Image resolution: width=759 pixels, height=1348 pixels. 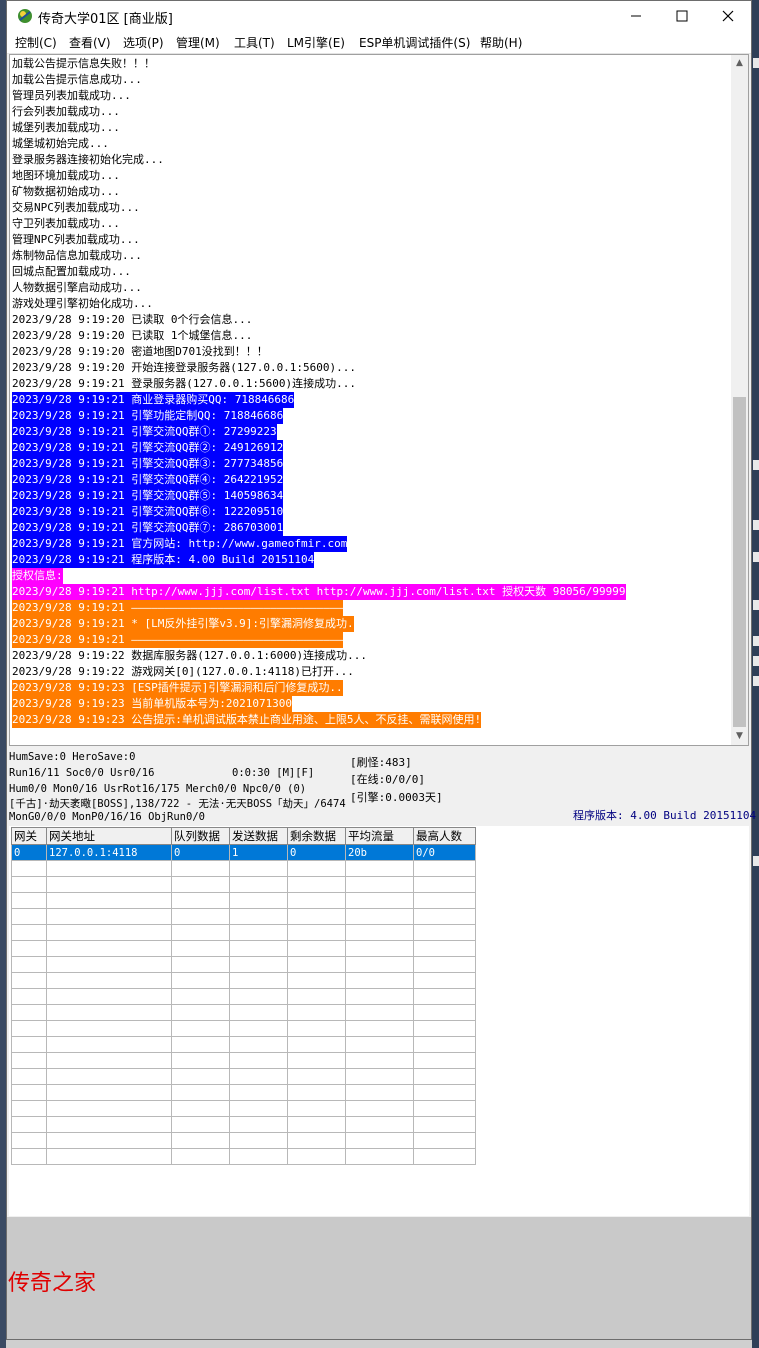 What do you see at coordinates (254, 42) in the screenshot?
I see `menu-tools: 工具(T)` at bounding box center [254, 42].